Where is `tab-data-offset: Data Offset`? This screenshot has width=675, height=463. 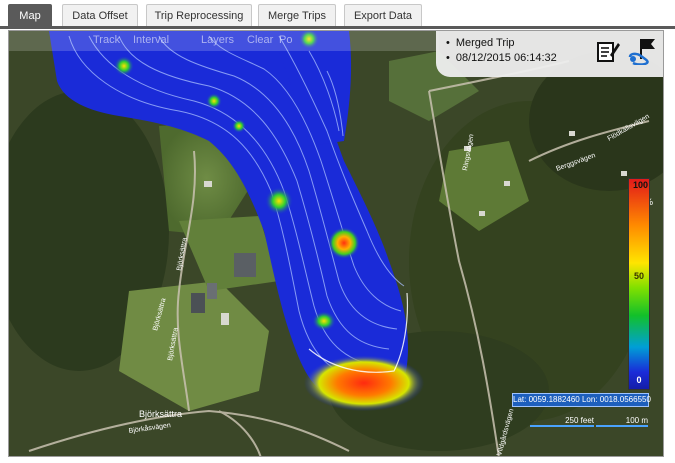
tab-data-offset: Data Offset is located at coordinates (100, 15).